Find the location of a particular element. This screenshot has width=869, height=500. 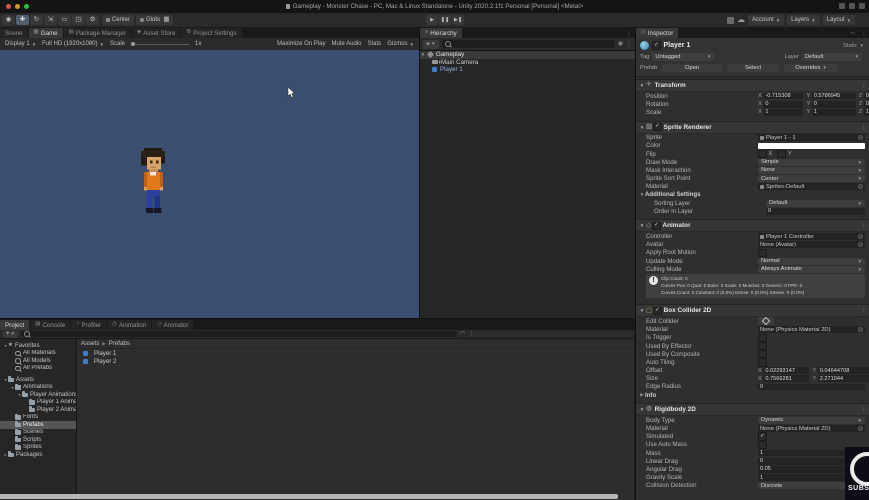

tag-dropdown: Untagged ▼ is located at coordinates (683, 56).